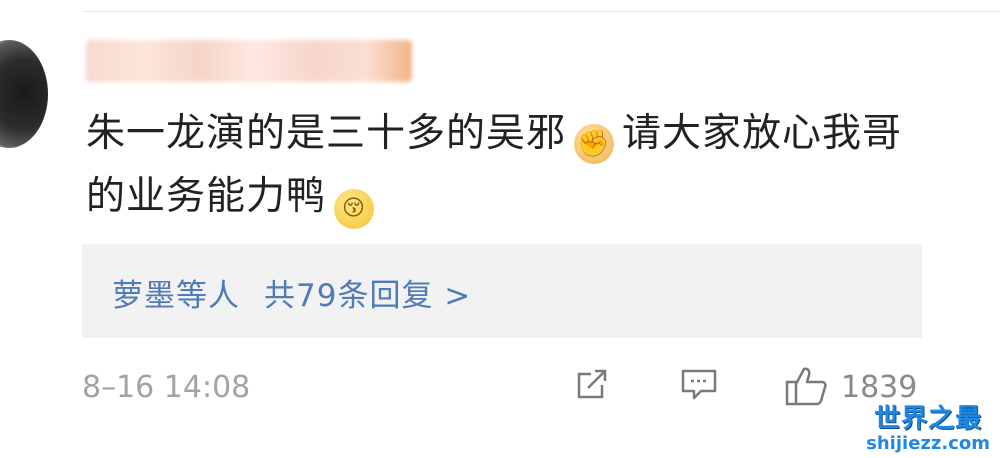  What do you see at coordinates (594, 144) in the screenshot?
I see `fist-emoji-icon: ✊` at bounding box center [594, 144].